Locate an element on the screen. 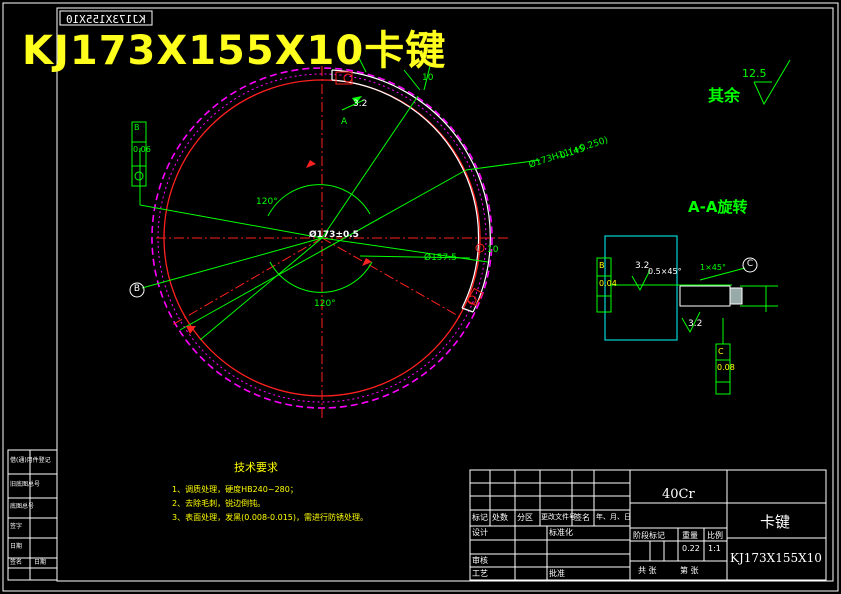  material-label: 40Cr is located at coordinates (678, 494).